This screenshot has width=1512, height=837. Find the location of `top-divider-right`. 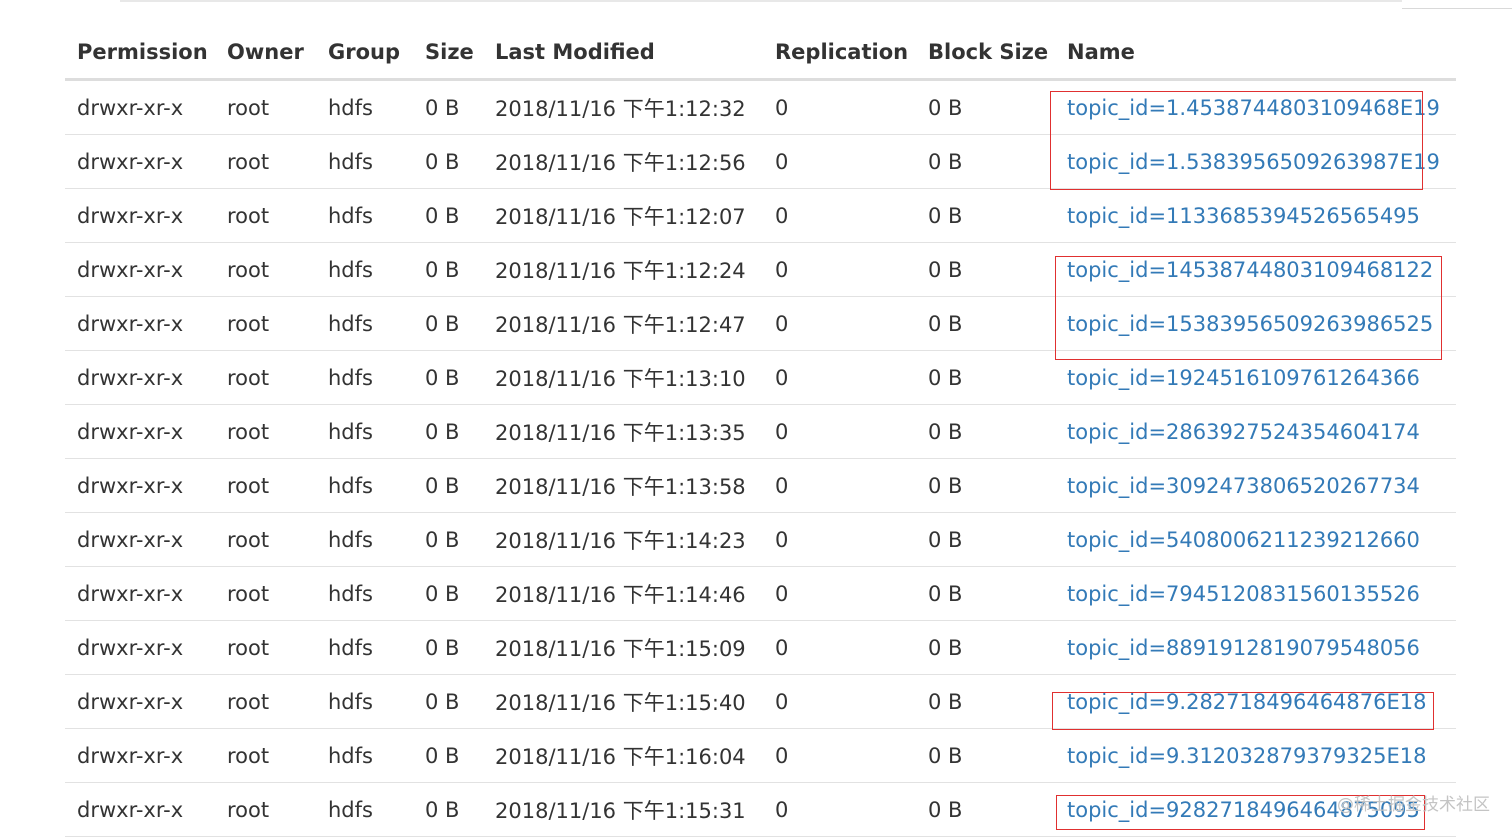

top-divider-right is located at coordinates (1457, 8).